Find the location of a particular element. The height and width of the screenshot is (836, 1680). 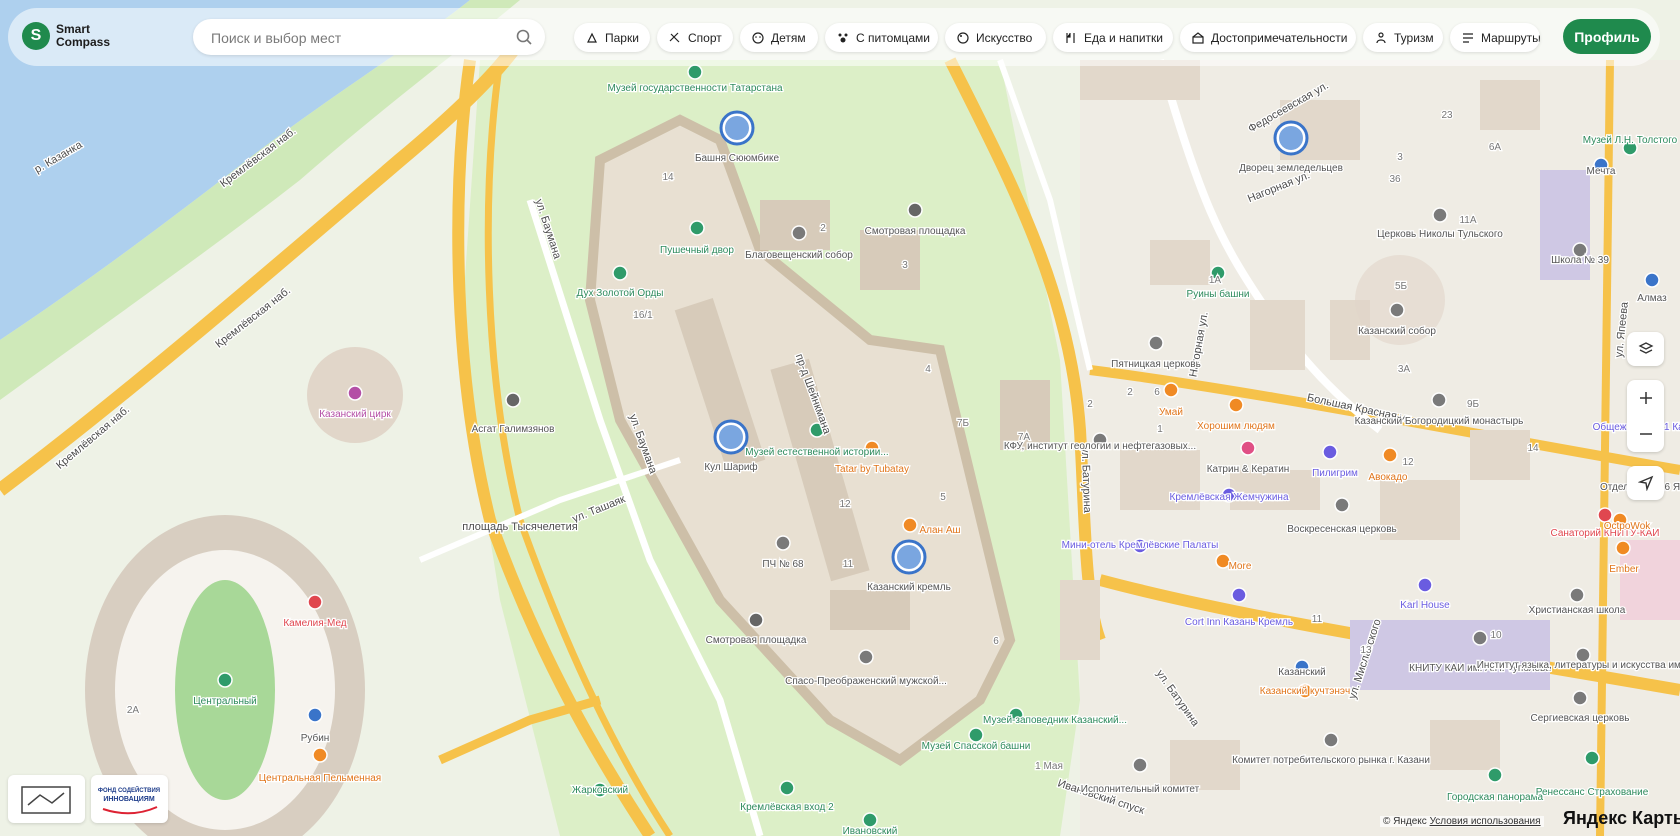

place-label: Музей государственности Татарстана is located at coordinates (695, 89).